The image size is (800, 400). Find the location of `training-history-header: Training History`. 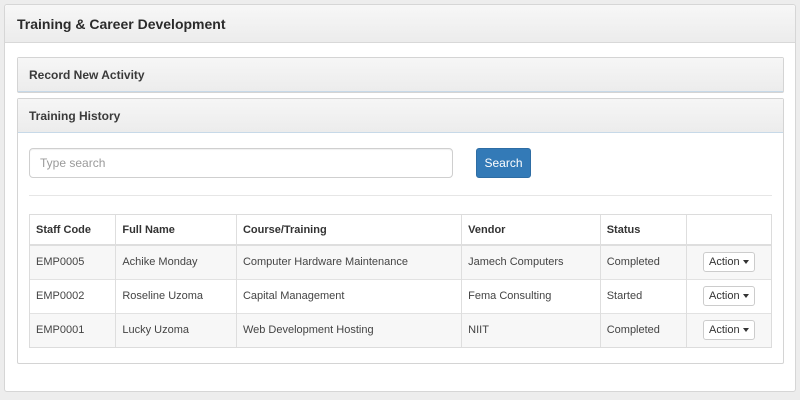

training-history-header: Training History is located at coordinates (400, 116).